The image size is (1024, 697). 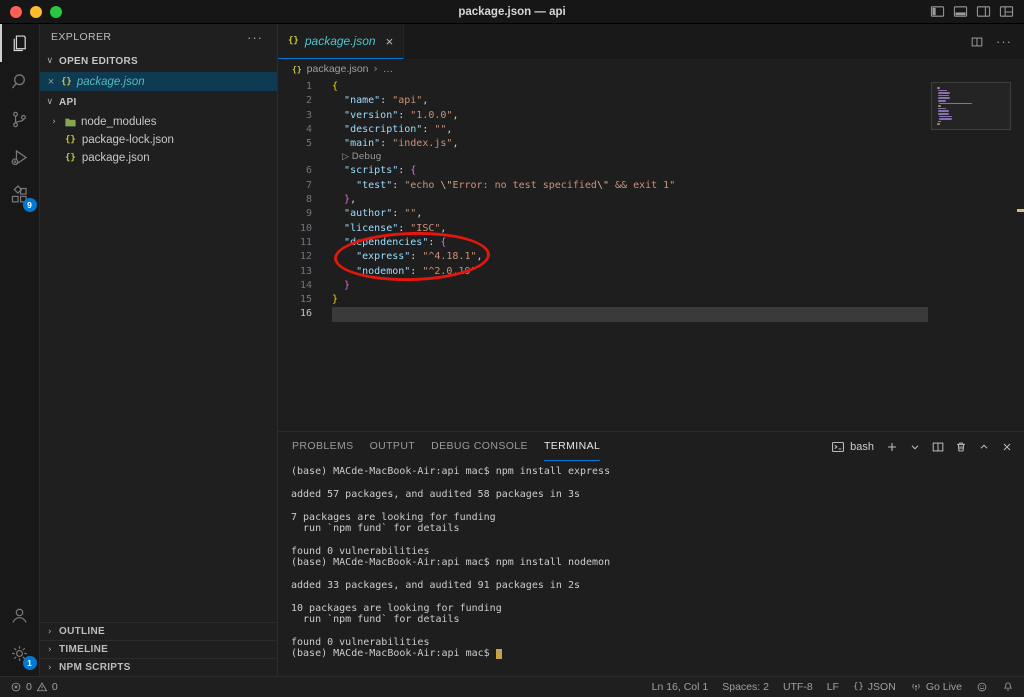 I want to click on cursor-position-indicator: Ln 16, Col 1, so click(x=680, y=687).